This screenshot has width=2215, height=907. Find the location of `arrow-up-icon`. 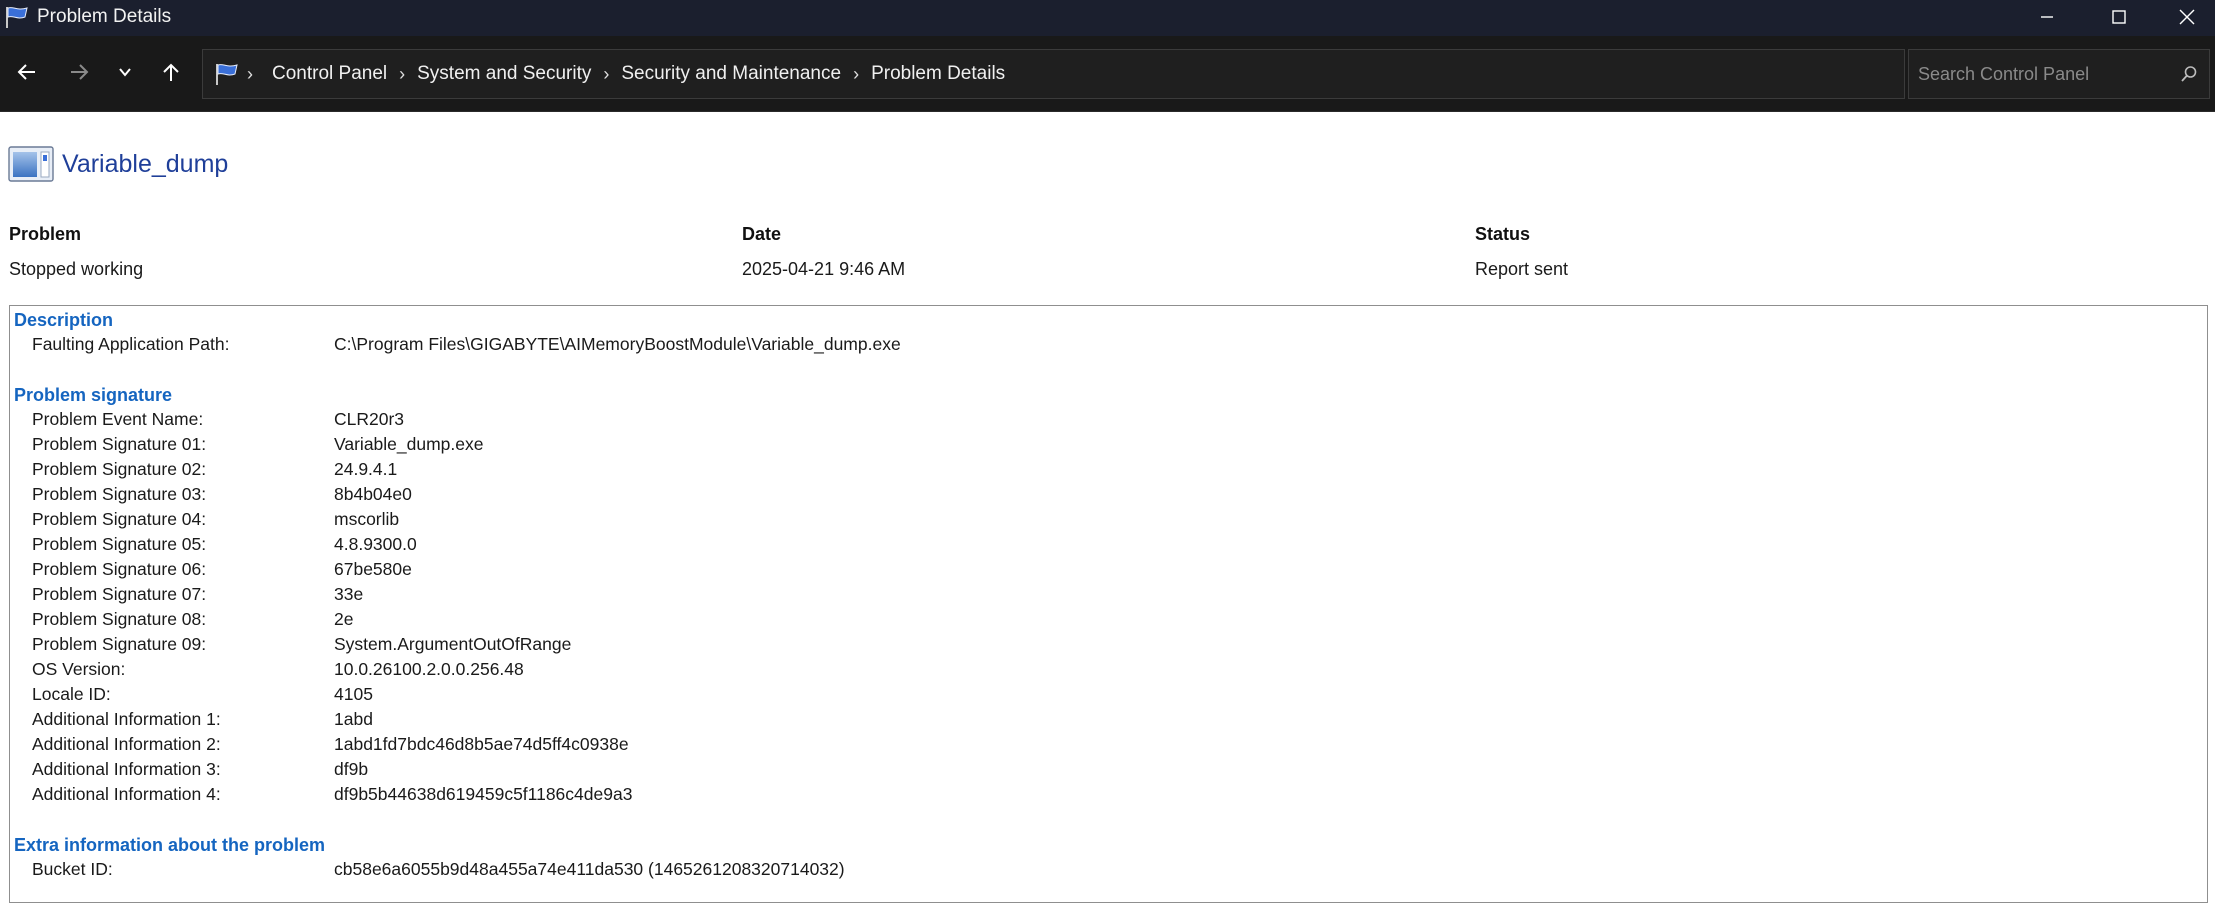

arrow-up-icon is located at coordinates (171, 72).